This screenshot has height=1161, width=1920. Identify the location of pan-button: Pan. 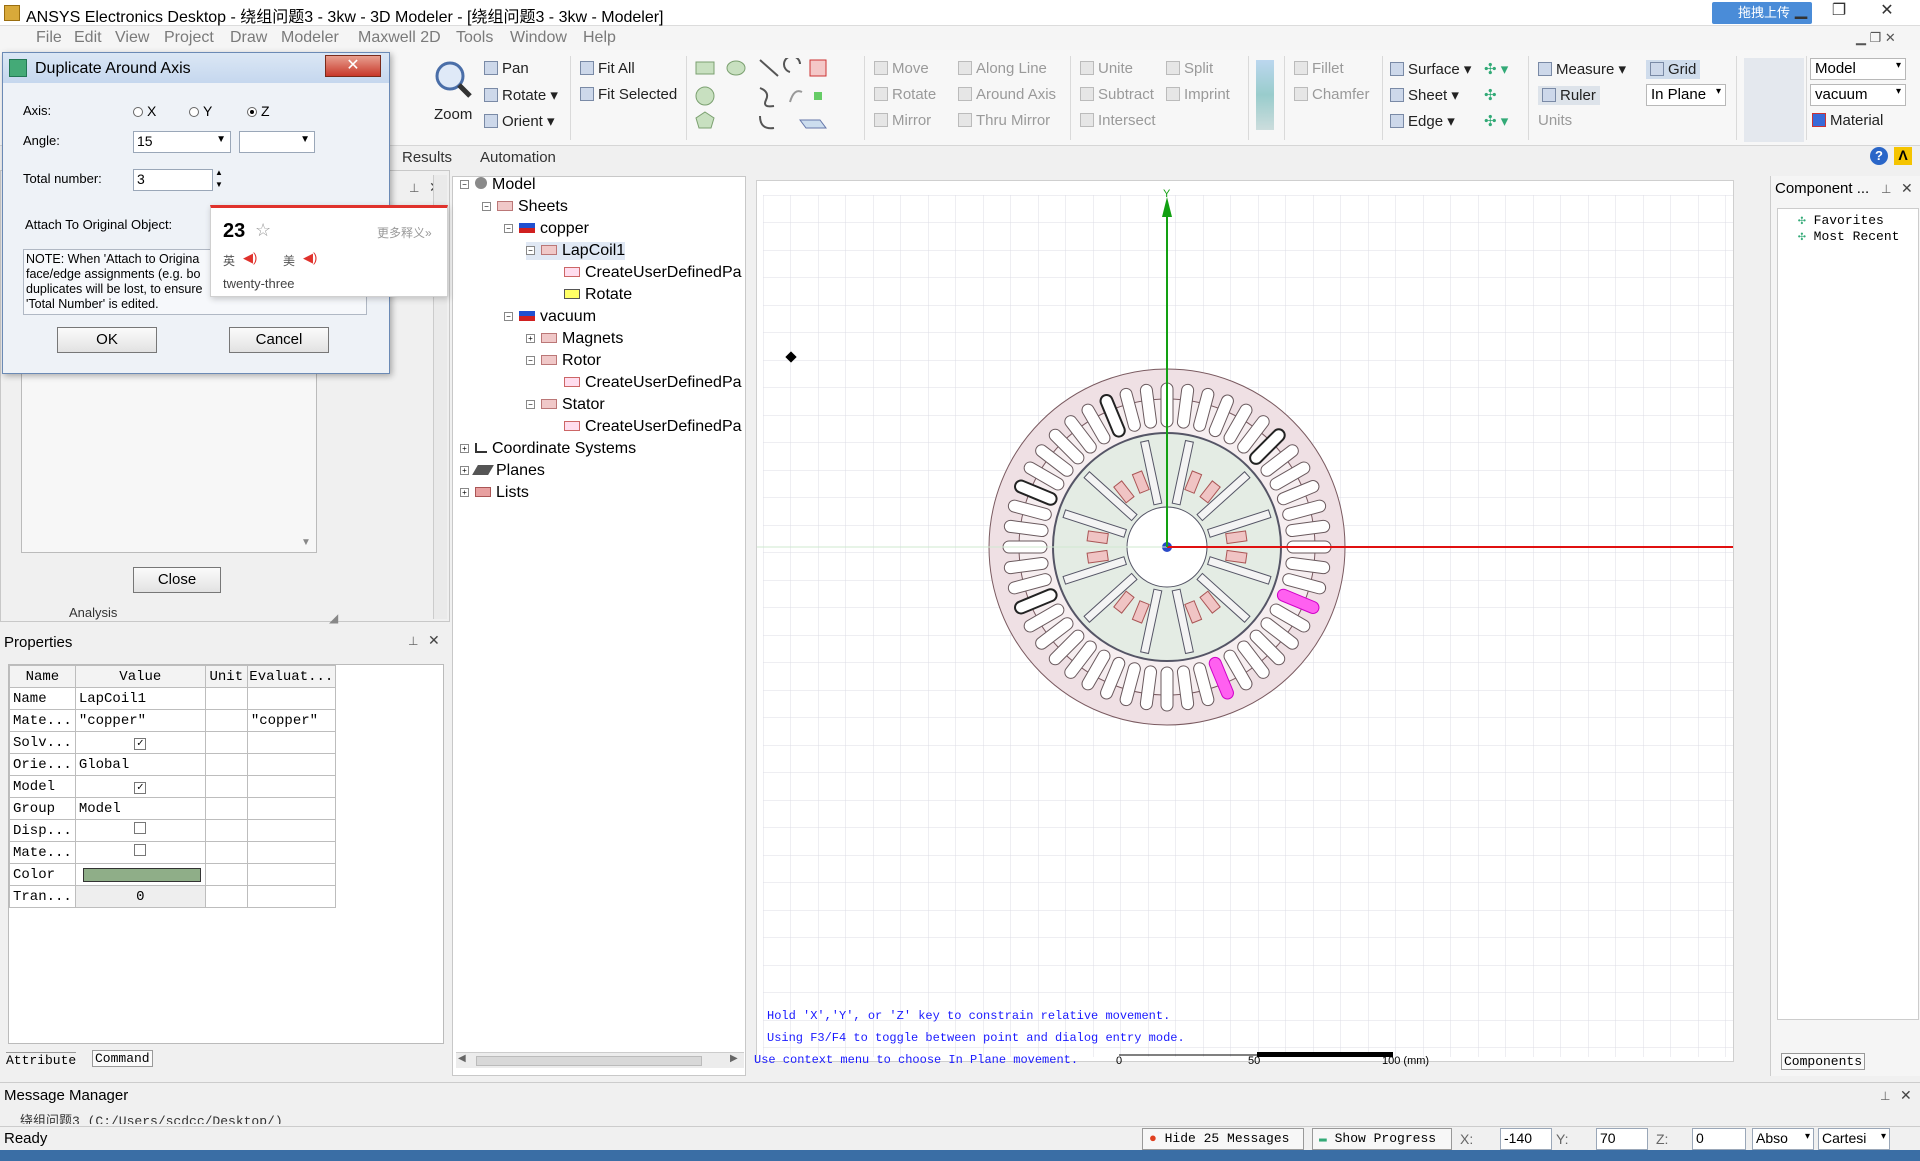
(506, 68).